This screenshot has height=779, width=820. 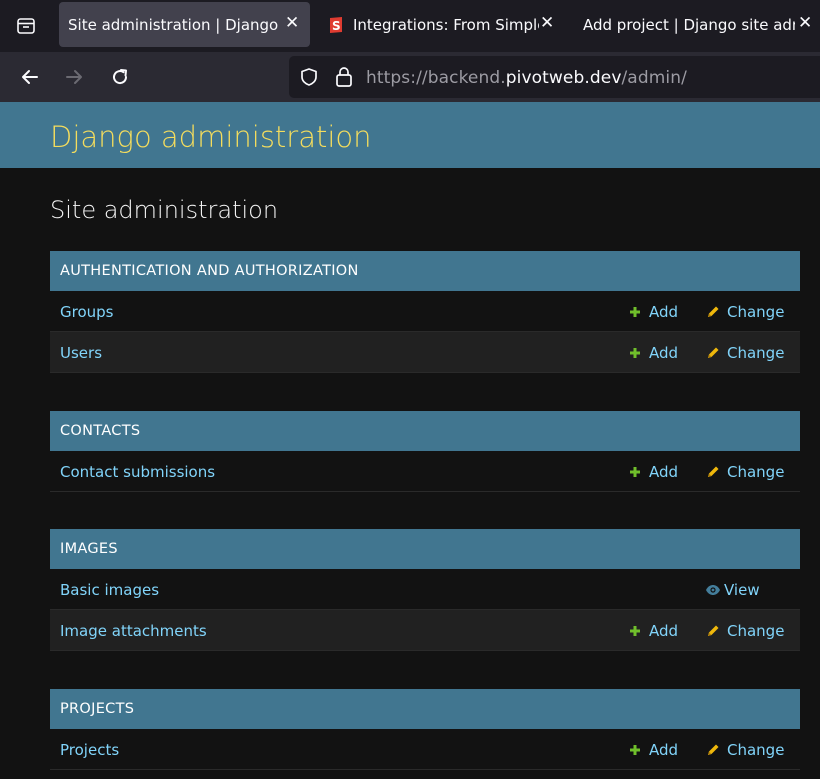 I want to click on tab-label: Site administration | Django site admin, so click(x=173, y=24).